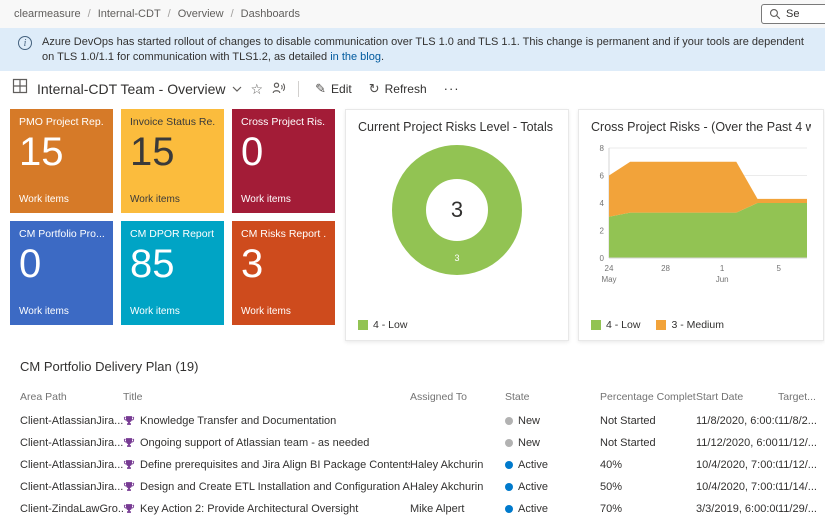 The height and width of the screenshot is (525, 825). What do you see at coordinates (533, 464) in the screenshot?
I see `state-label: Active` at bounding box center [533, 464].